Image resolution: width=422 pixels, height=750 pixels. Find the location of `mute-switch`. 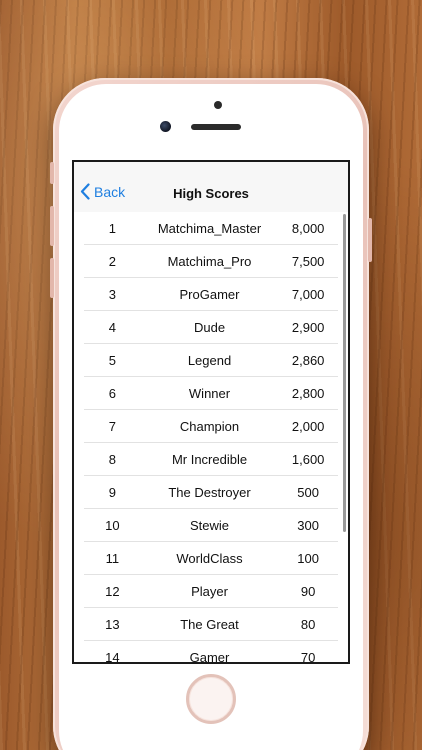

mute-switch is located at coordinates (52, 173).